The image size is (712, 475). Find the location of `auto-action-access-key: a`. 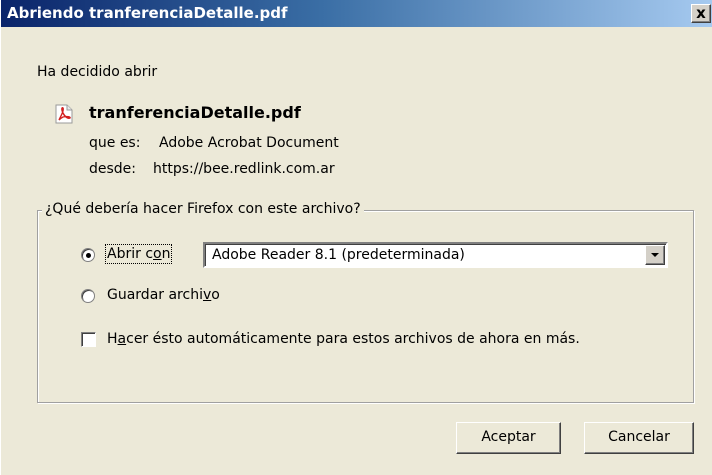

auto-action-access-key: a is located at coordinates (122, 339).